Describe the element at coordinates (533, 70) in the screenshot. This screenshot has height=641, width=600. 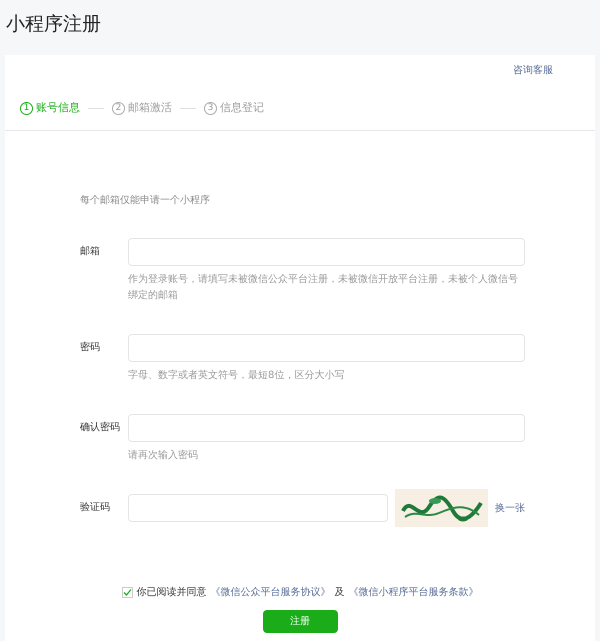
I see `support-link: 咨询客服` at that location.